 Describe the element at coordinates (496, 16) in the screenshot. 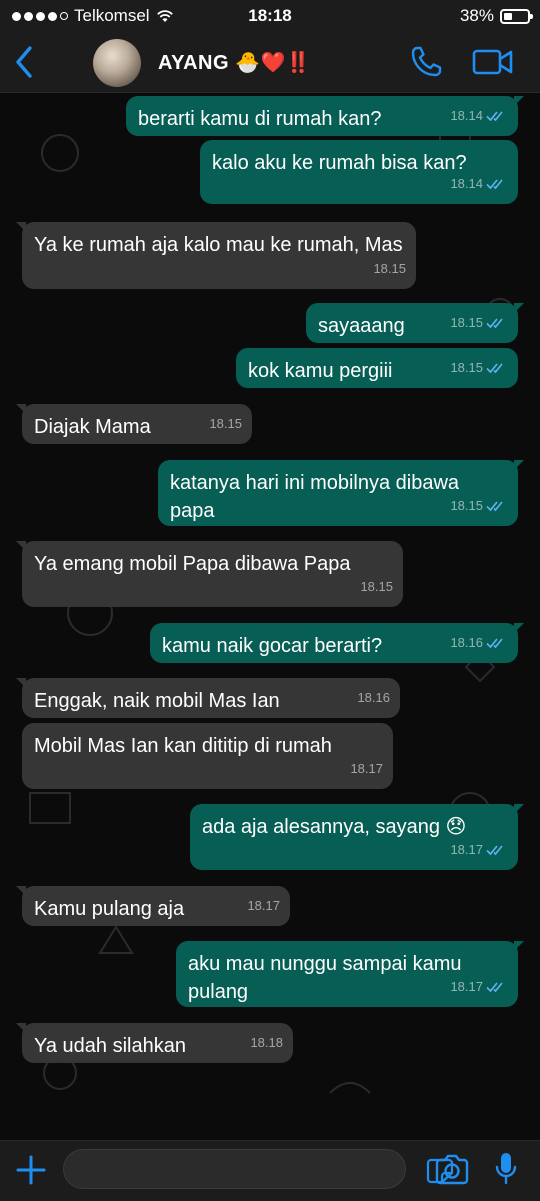

I see `battery-status: 38%` at that location.